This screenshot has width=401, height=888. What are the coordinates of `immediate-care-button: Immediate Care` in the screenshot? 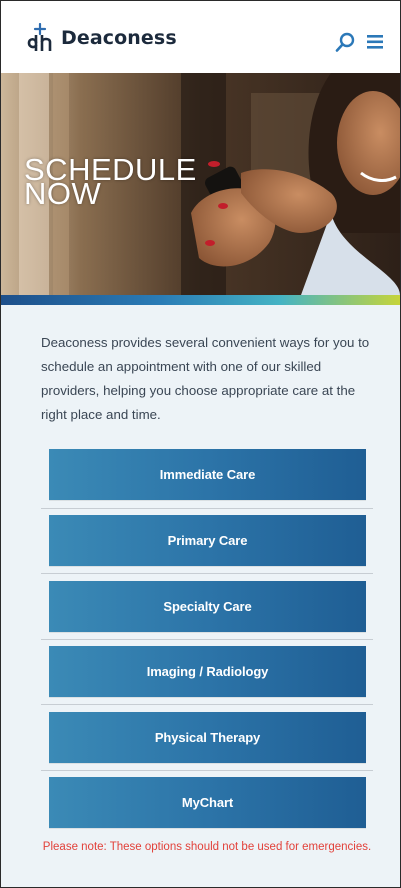 It's located at (207, 474).